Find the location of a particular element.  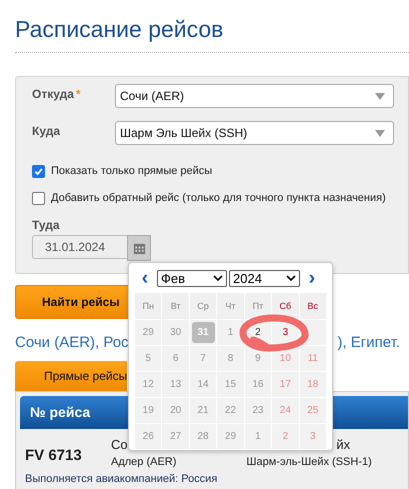

field-label: Туда is located at coordinates (46, 225).